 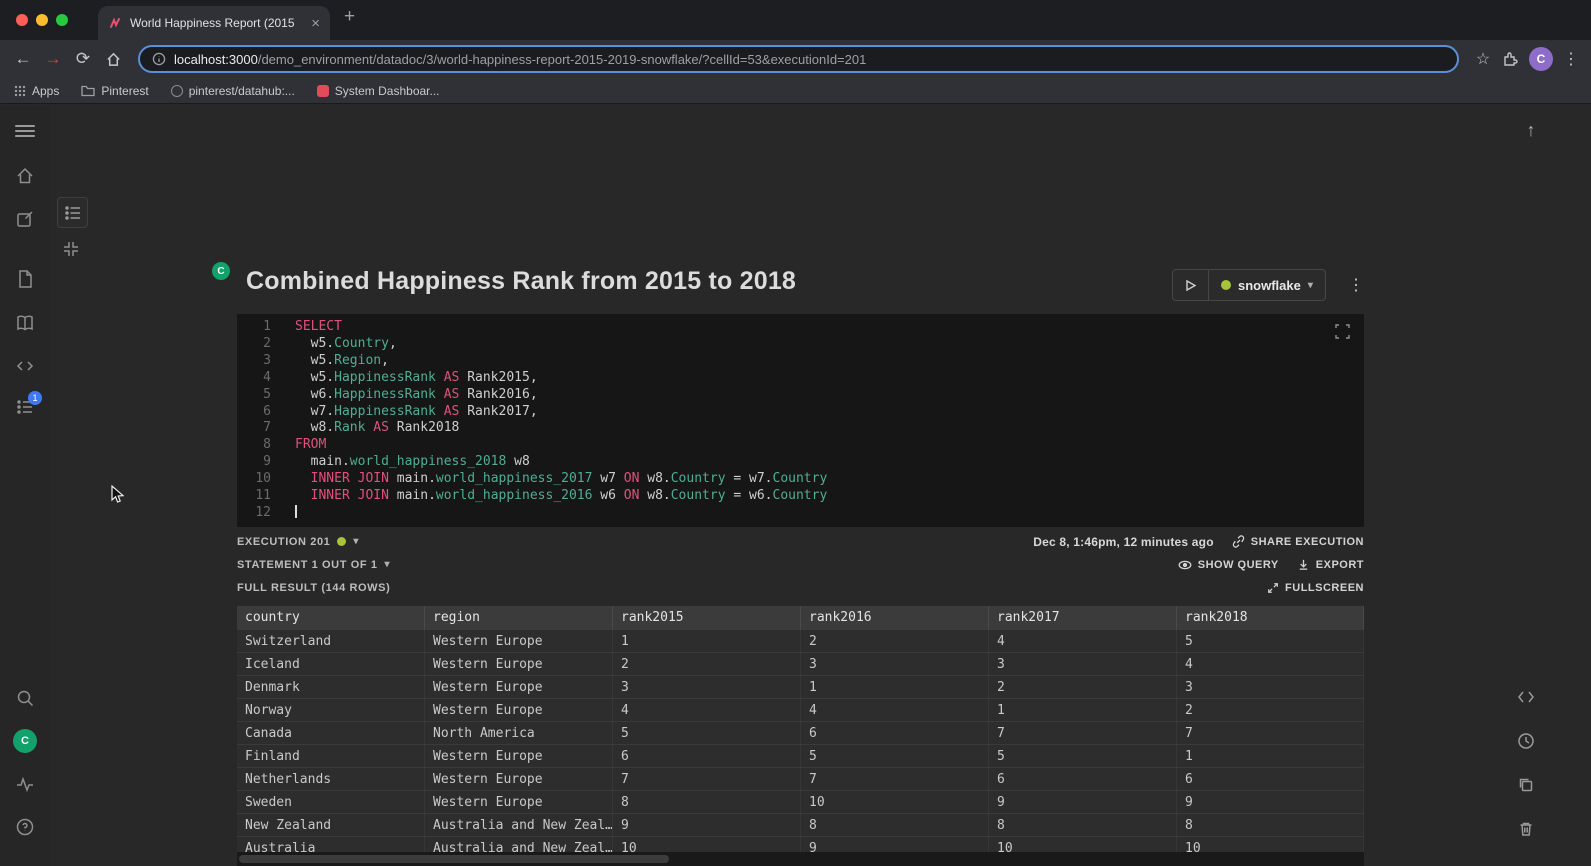 What do you see at coordinates (25, 366) in the screenshot?
I see `code-snippets-icon` at bounding box center [25, 366].